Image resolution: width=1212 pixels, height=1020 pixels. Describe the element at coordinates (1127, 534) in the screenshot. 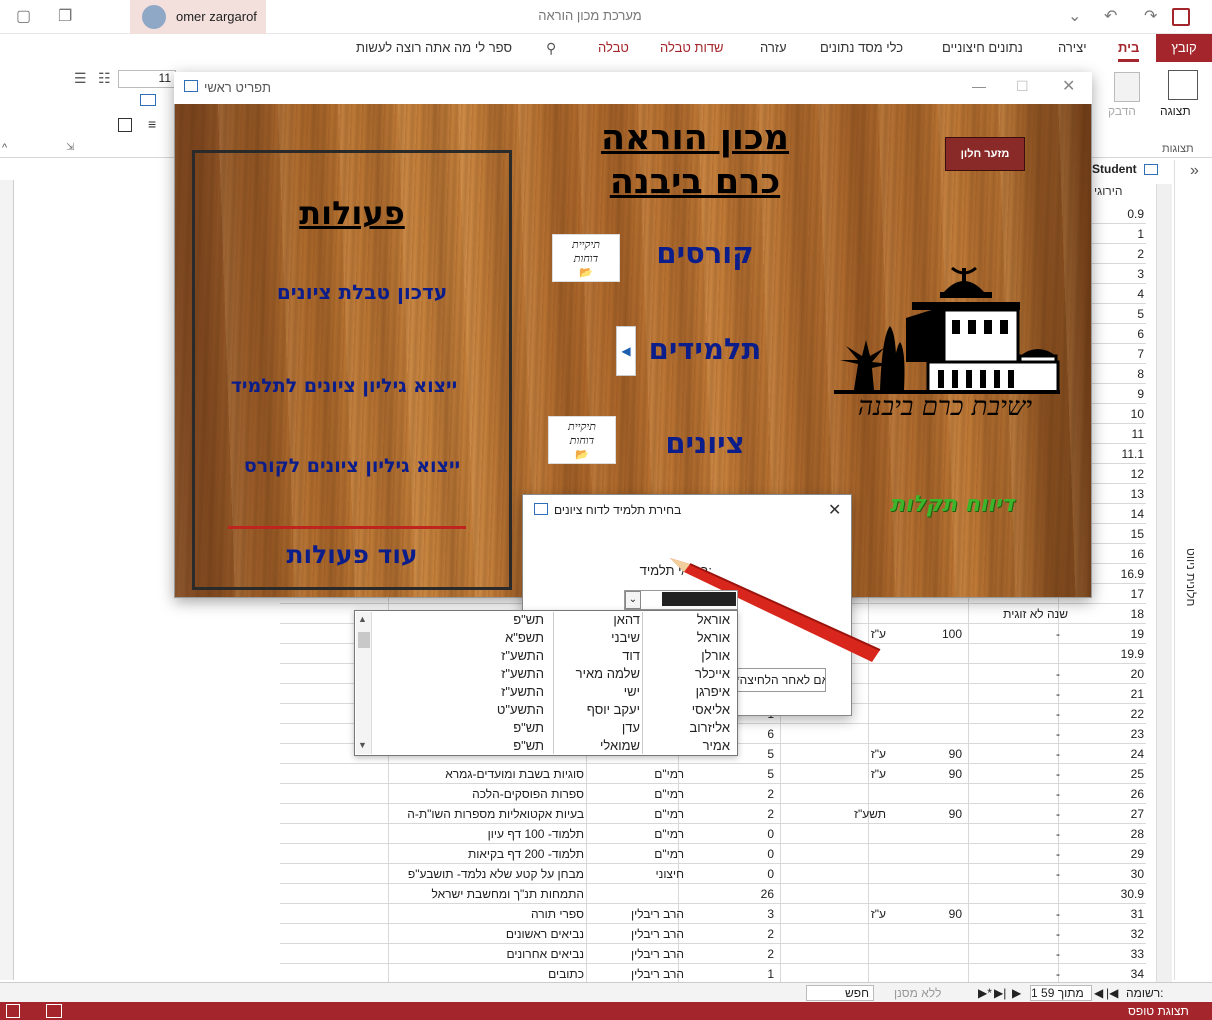

I see `table-cell-id: 15` at that location.